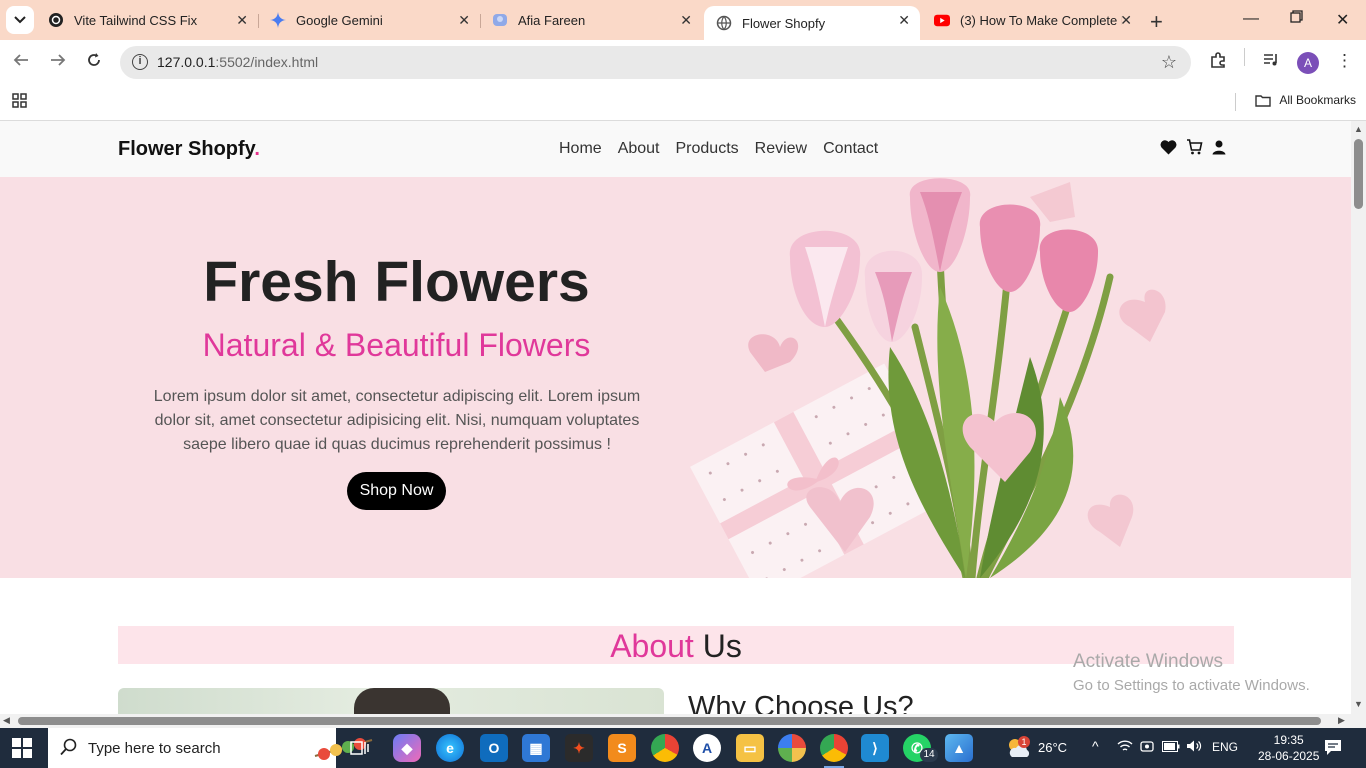  What do you see at coordinates (154, 748) in the screenshot?
I see `search-placeholder: Type here to search` at bounding box center [154, 748].